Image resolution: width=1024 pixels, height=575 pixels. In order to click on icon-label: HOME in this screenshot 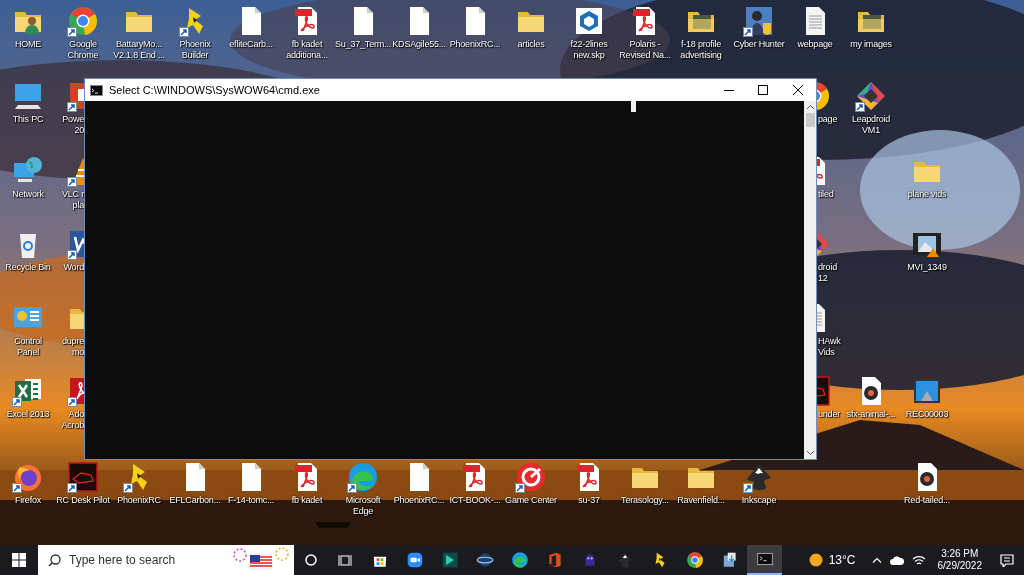, I will do `click(28, 44)`.